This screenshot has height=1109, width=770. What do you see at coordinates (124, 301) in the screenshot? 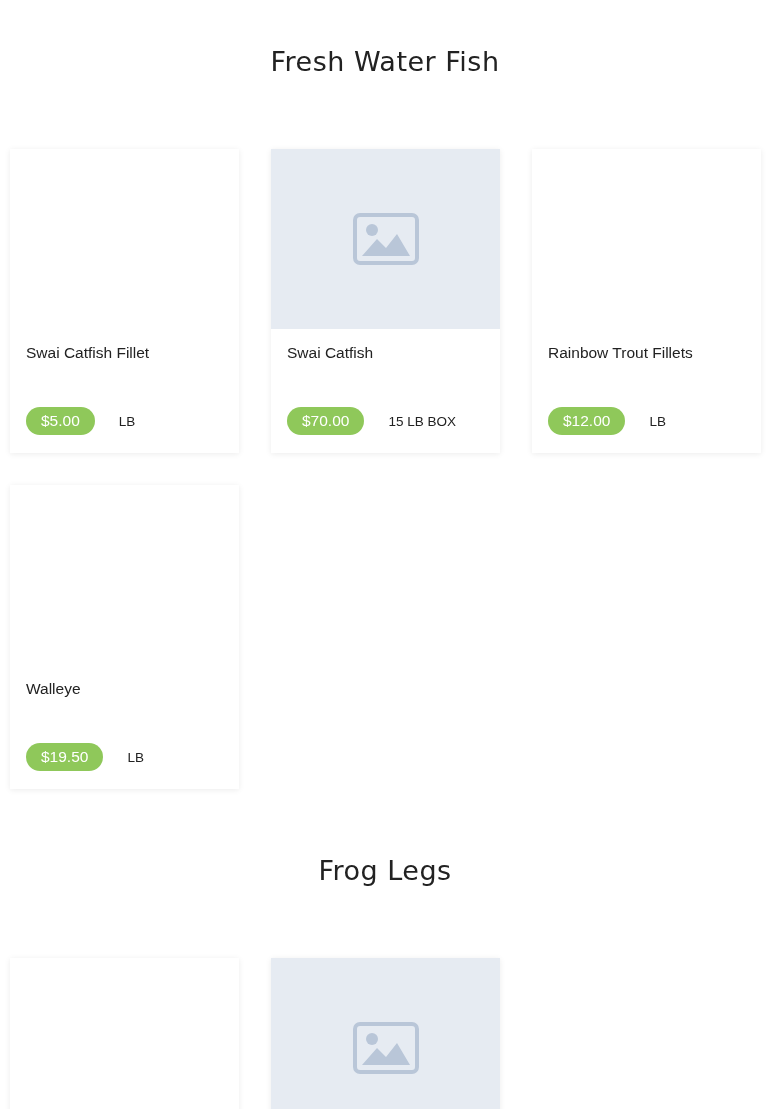
I see `product-card: Swai Catfish Fillet $5.00 LB` at bounding box center [124, 301].